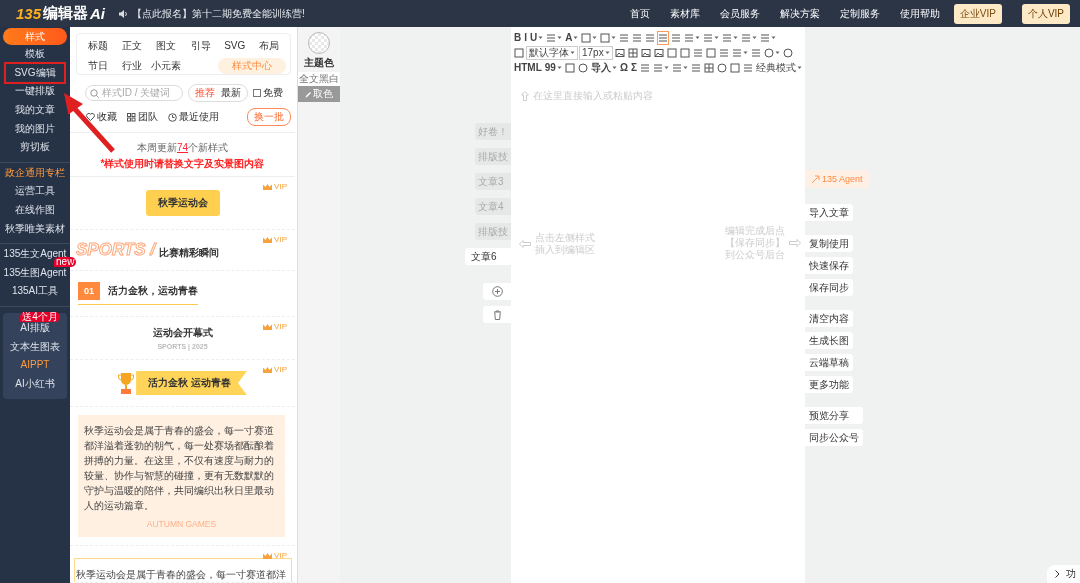 The image size is (1080, 583). I want to click on sidebar-item: 文本生图表, so click(35, 346).